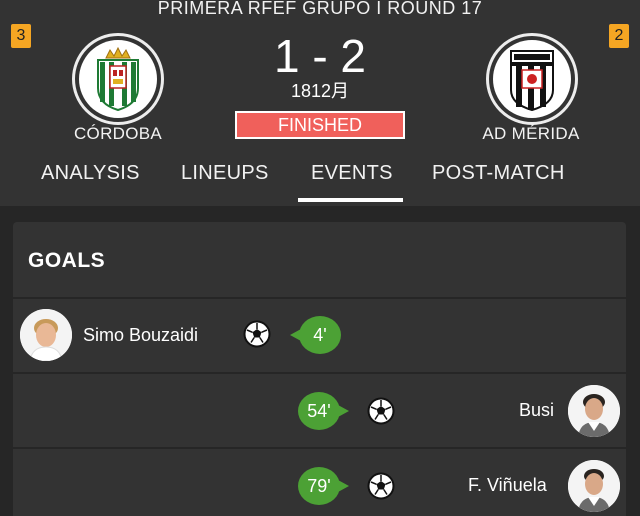 This screenshot has width=640, height=516. I want to click on away-rank-badge: 2, so click(619, 36).